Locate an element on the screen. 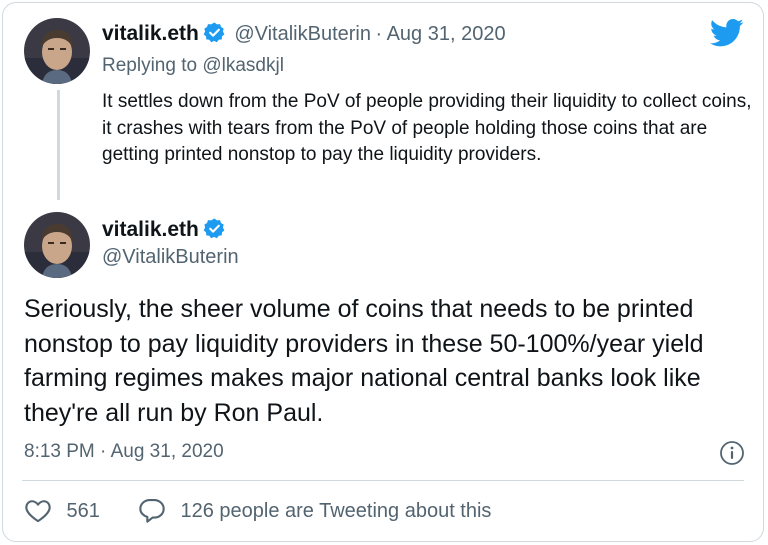 This screenshot has height=545, width=768. actions-divider is located at coordinates (383, 480).